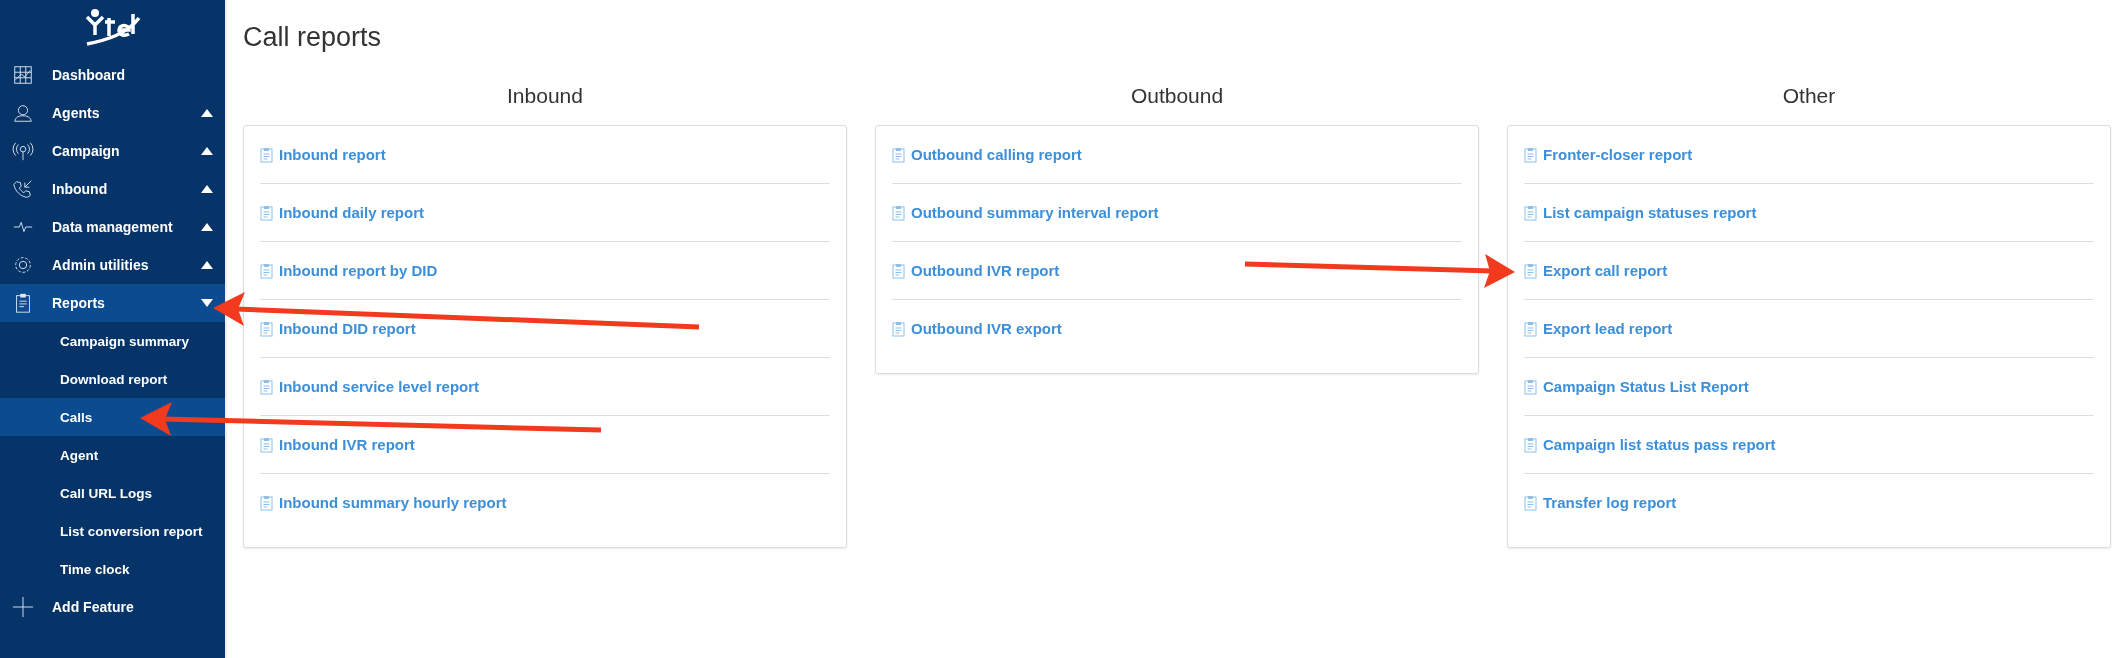 The image size is (2127, 658). Describe the element at coordinates (1636, 386) in the screenshot. I see `report-link: Campaign Status List Report` at that location.